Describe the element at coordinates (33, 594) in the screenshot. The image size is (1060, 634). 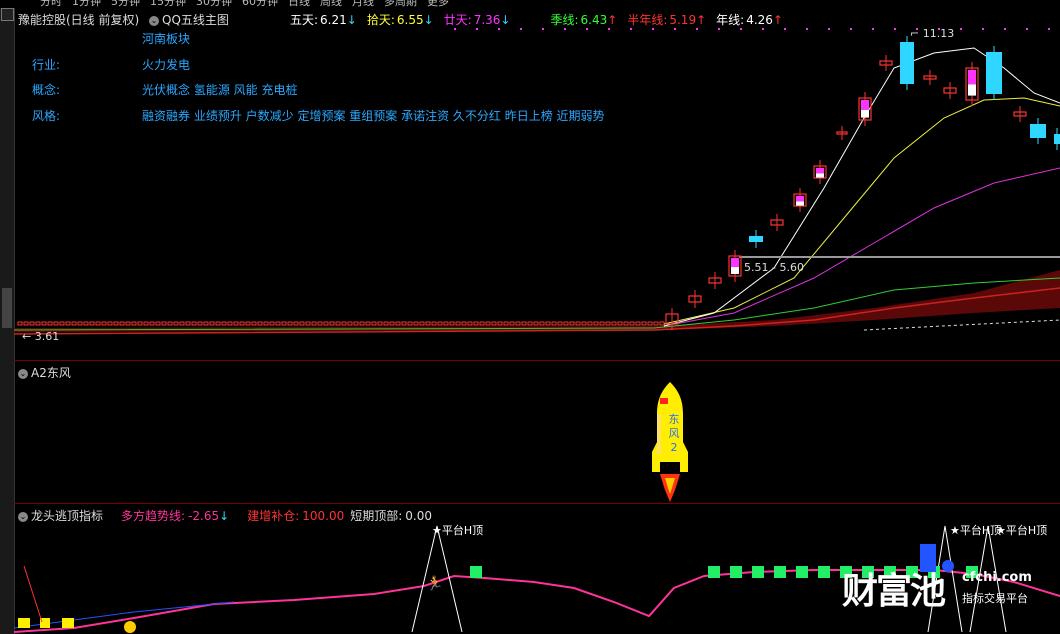
I see `signal-line` at that location.